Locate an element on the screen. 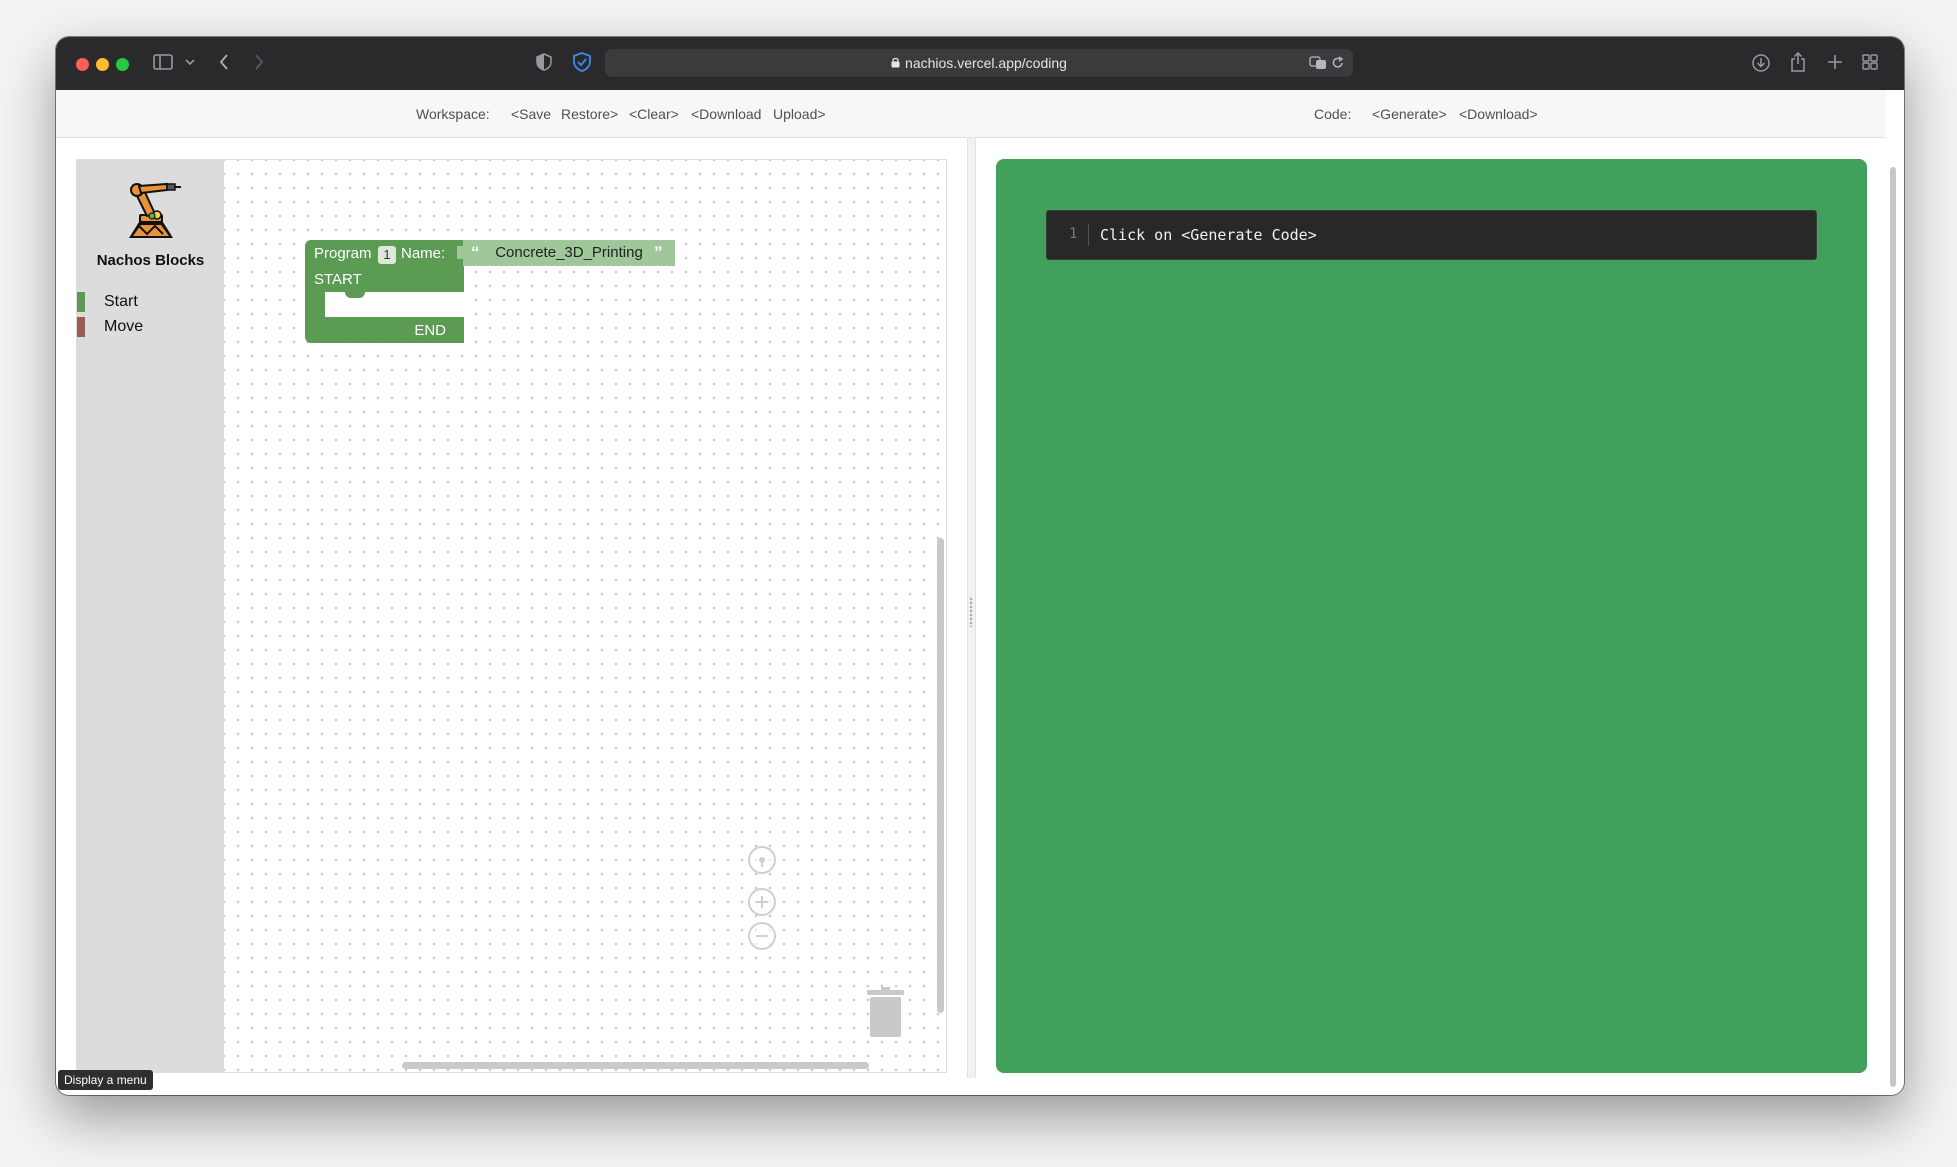 This screenshot has width=1957, height=1167. line-number: 1 is located at coordinates (1073, 234).